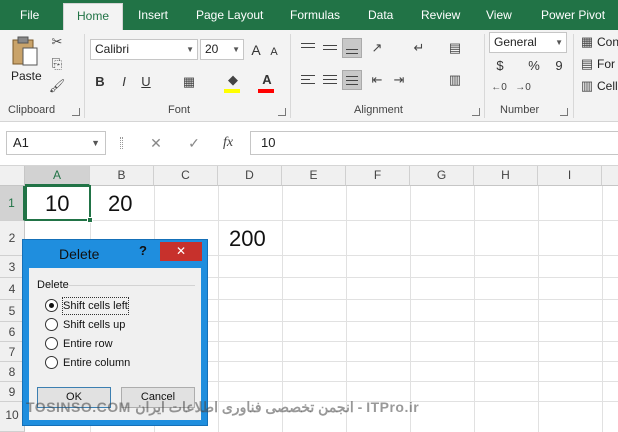 The image size is (618, 432). Describe the element at coordinates (97, 363) in the screenshot. I see `option-label: Entire column` at that location.